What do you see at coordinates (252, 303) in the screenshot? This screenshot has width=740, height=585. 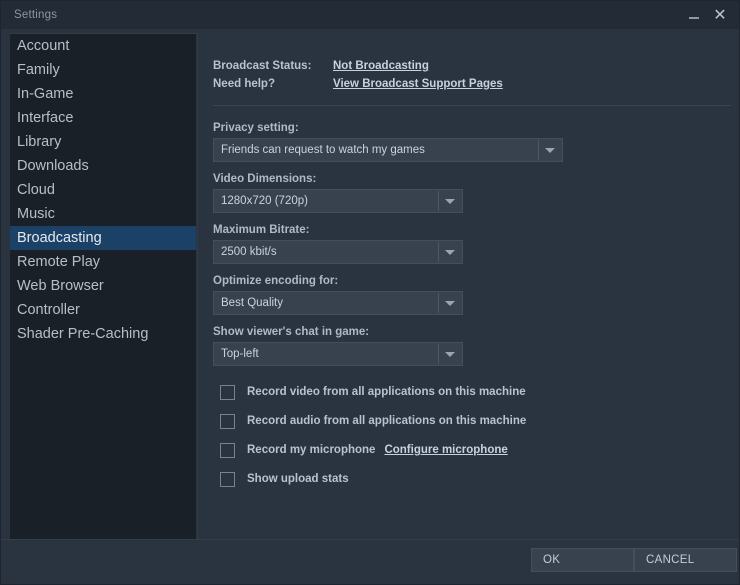 I see `optimize-encoding-value: Best Quality` at bounding box center [252, 303].